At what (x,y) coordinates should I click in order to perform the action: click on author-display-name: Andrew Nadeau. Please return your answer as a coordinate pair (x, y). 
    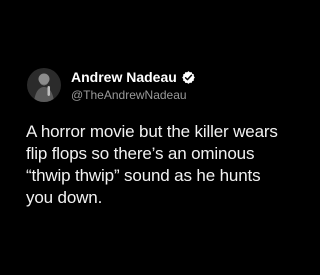
    Looking at the image, I should click on (124, 77).